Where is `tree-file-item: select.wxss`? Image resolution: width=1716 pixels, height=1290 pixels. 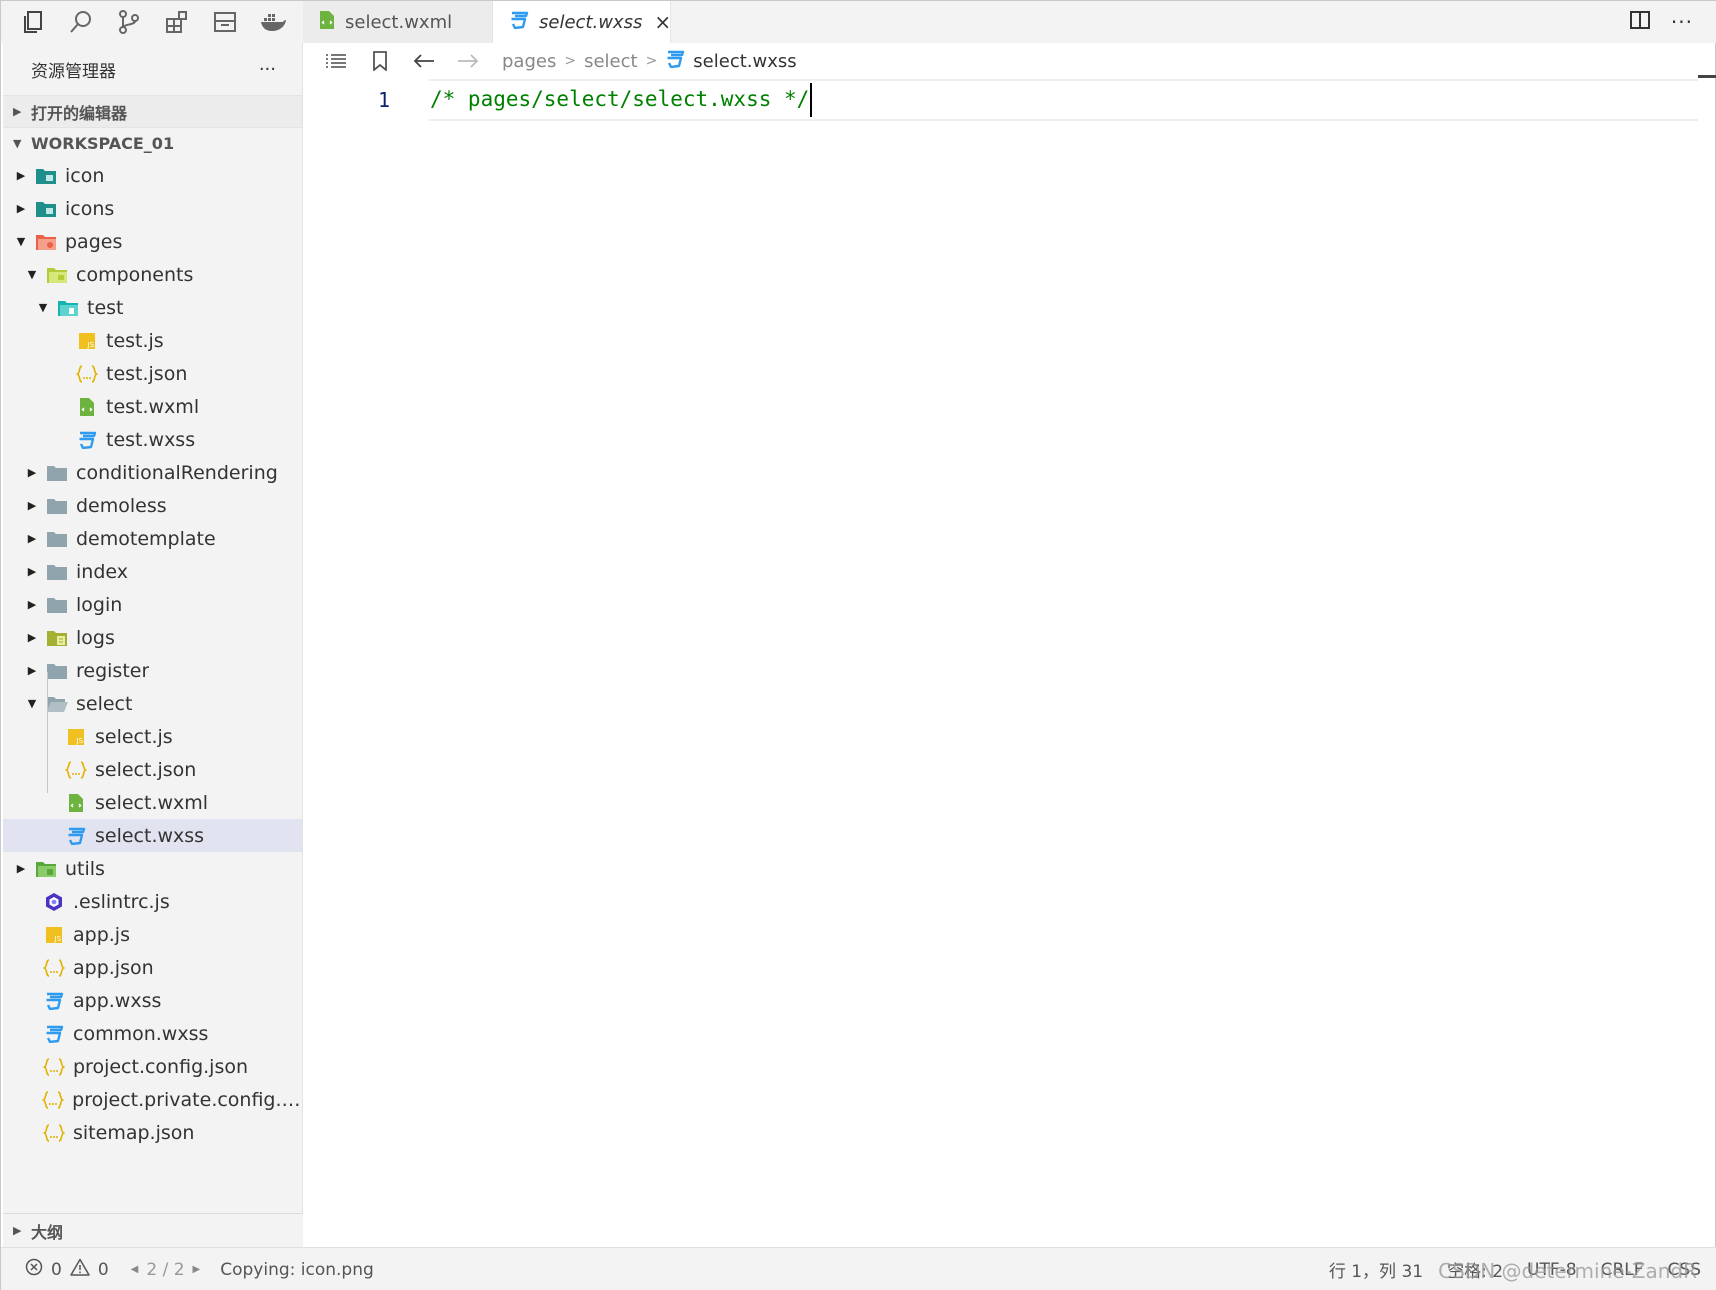
tree-file-item: select.wxss is located at coordinates (152, 835).